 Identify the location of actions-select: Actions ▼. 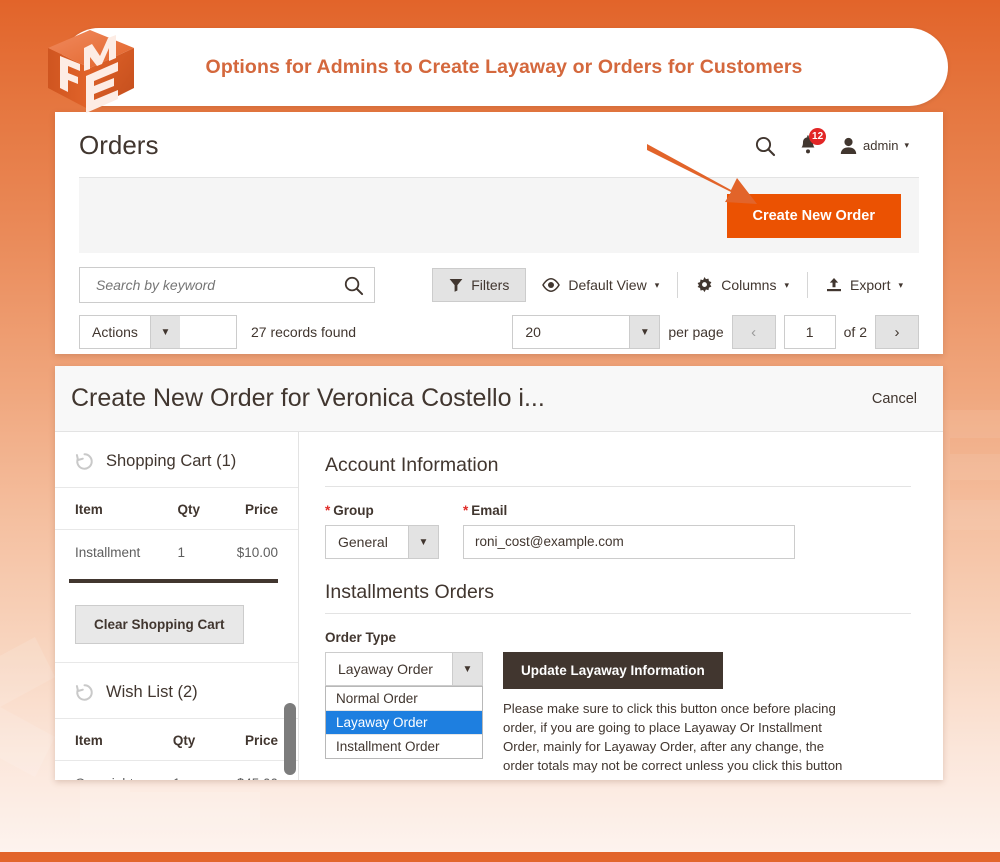
(158, 332).